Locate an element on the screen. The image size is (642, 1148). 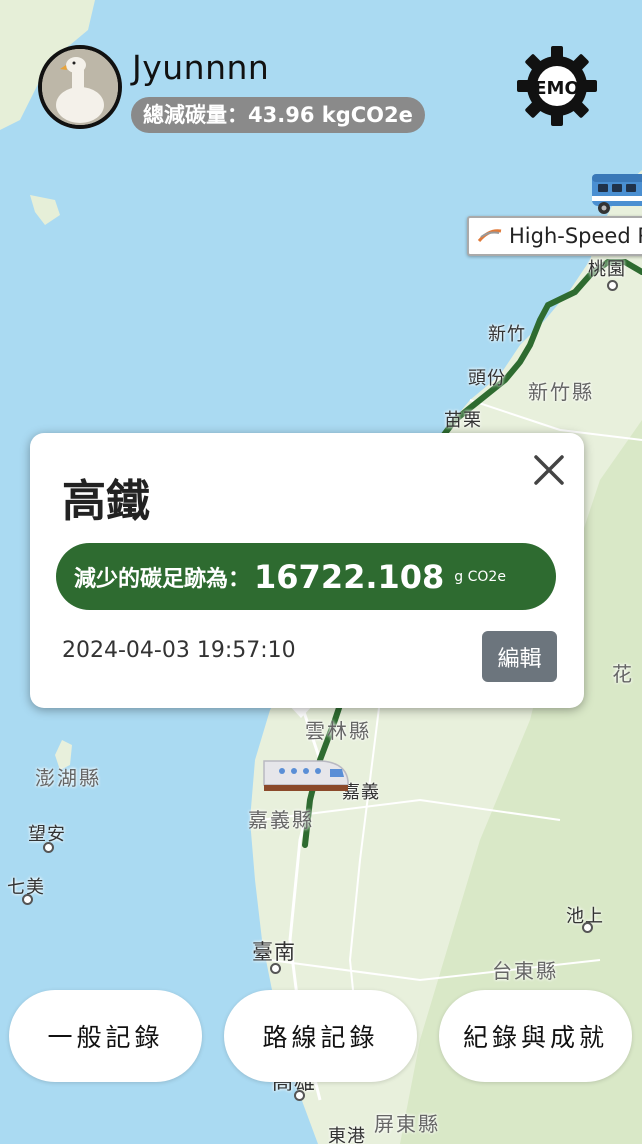
map-label-hsinchu-county: 新竹縣 is located at coordinates (561, 392).